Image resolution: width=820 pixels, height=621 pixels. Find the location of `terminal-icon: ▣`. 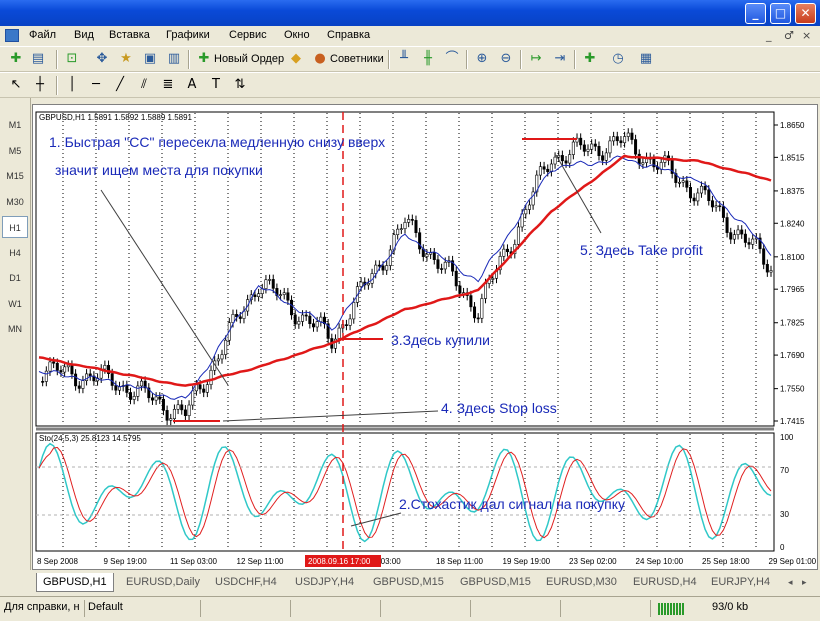

terminal-icon: ▣ is located at coordinates (150, 59).